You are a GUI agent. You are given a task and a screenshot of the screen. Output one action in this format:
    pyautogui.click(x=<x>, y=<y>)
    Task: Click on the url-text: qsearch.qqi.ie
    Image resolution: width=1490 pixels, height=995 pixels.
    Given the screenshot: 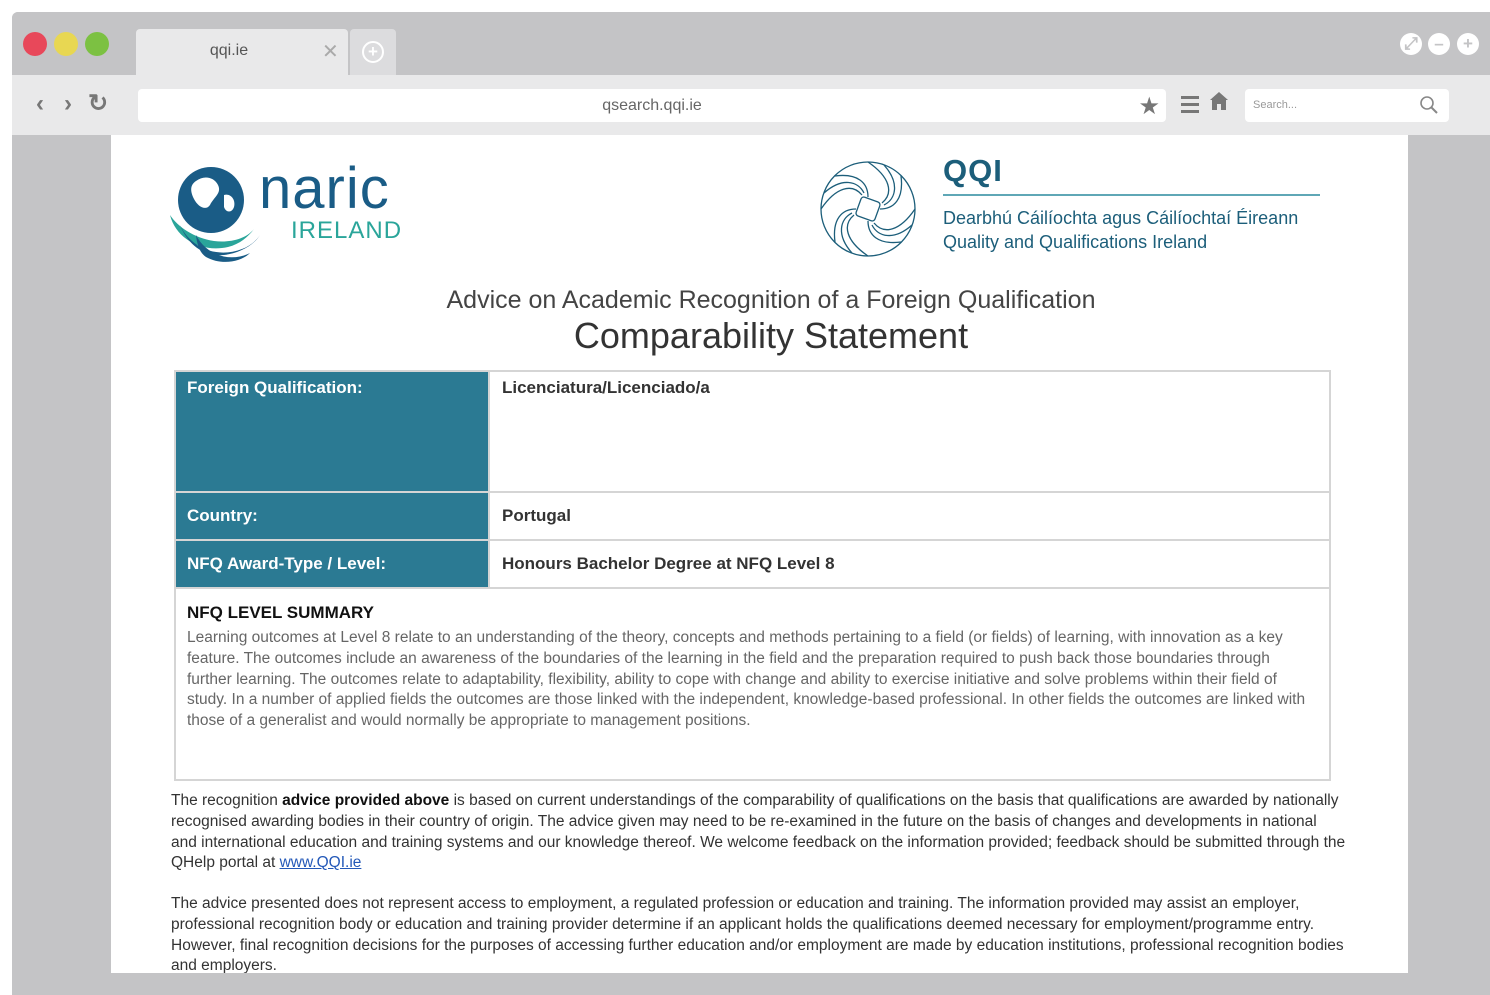 What is the action you would take?
    pyautogui.click(x=652, y=105)
    